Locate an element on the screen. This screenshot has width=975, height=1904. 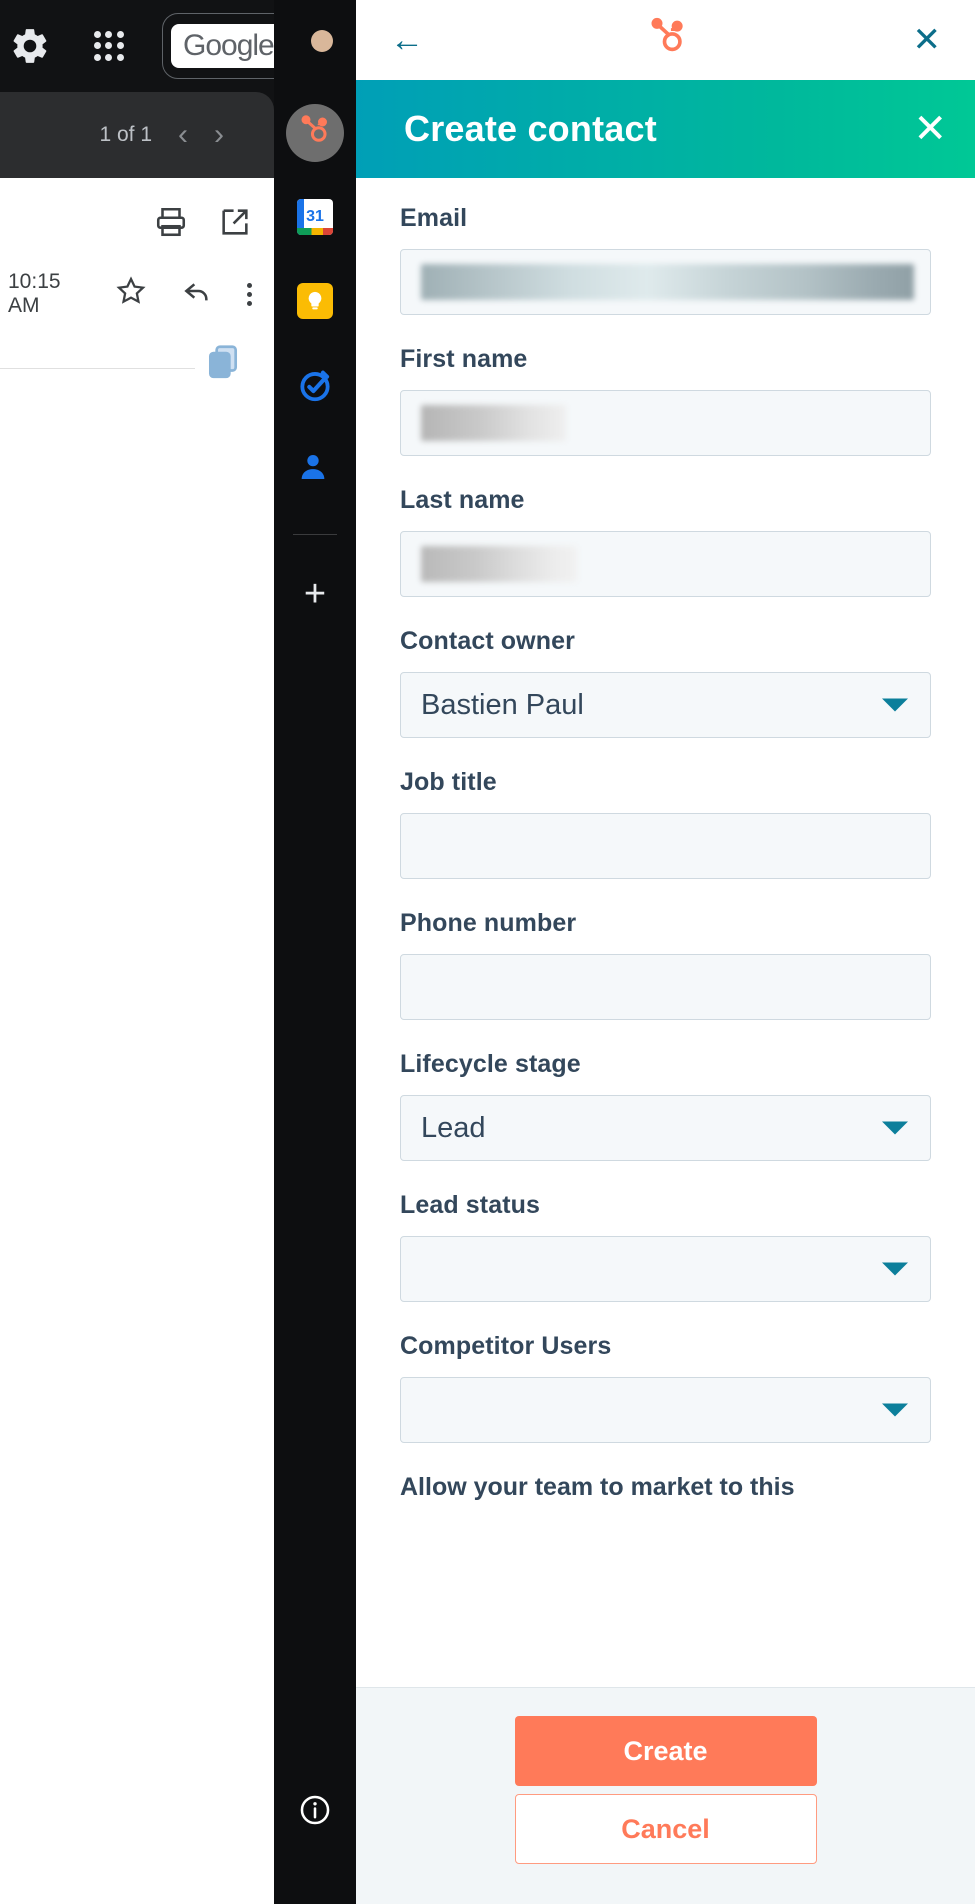
calendar-day-badge: 31 is located at coordinates (315, 216).